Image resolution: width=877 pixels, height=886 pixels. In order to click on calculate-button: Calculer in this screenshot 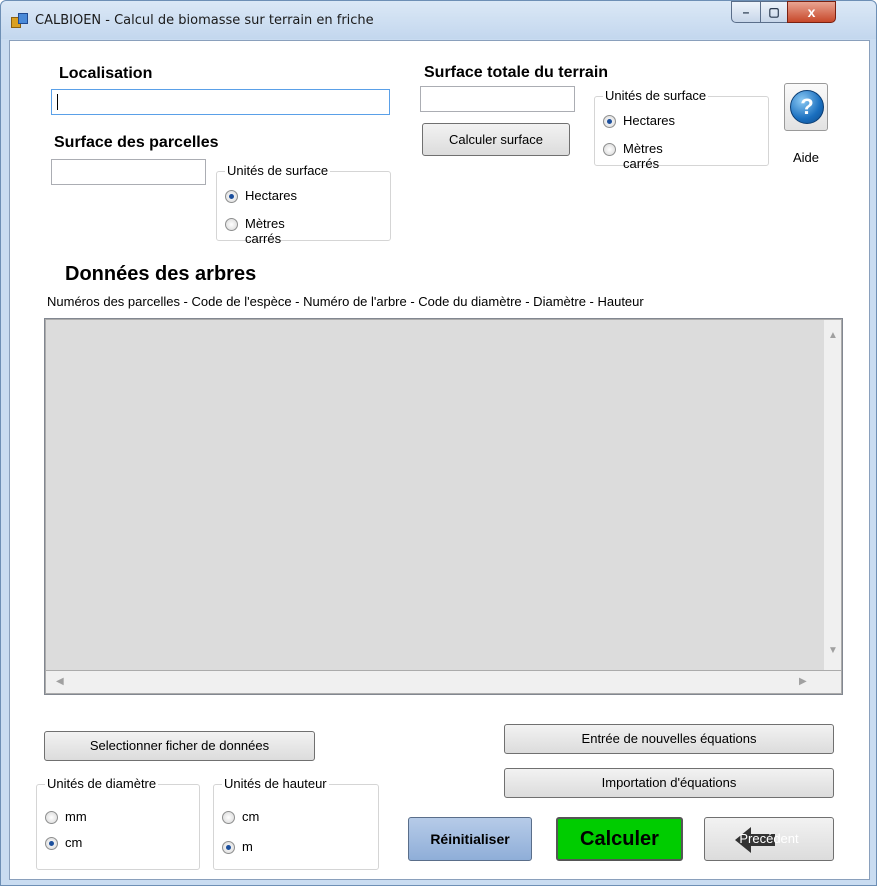, I will do `click(619, 839)`.